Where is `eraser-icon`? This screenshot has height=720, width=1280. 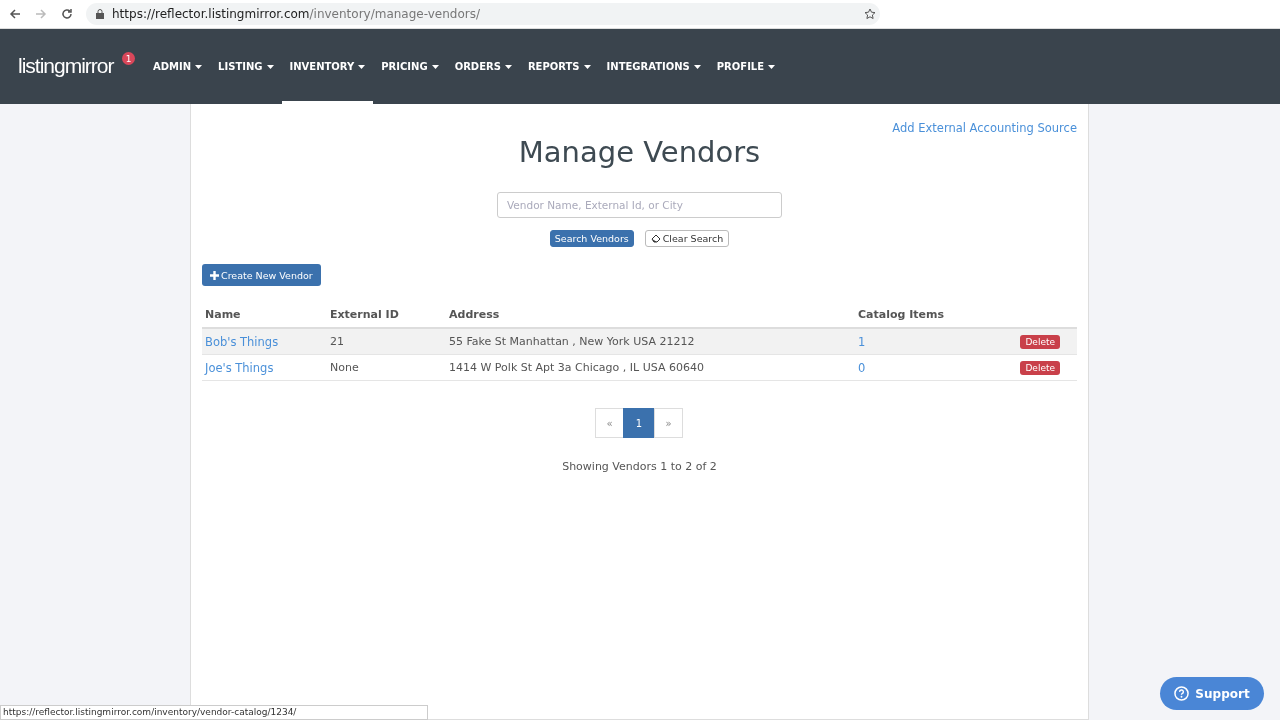 eraser-icon is located at coordinates (655, 238).